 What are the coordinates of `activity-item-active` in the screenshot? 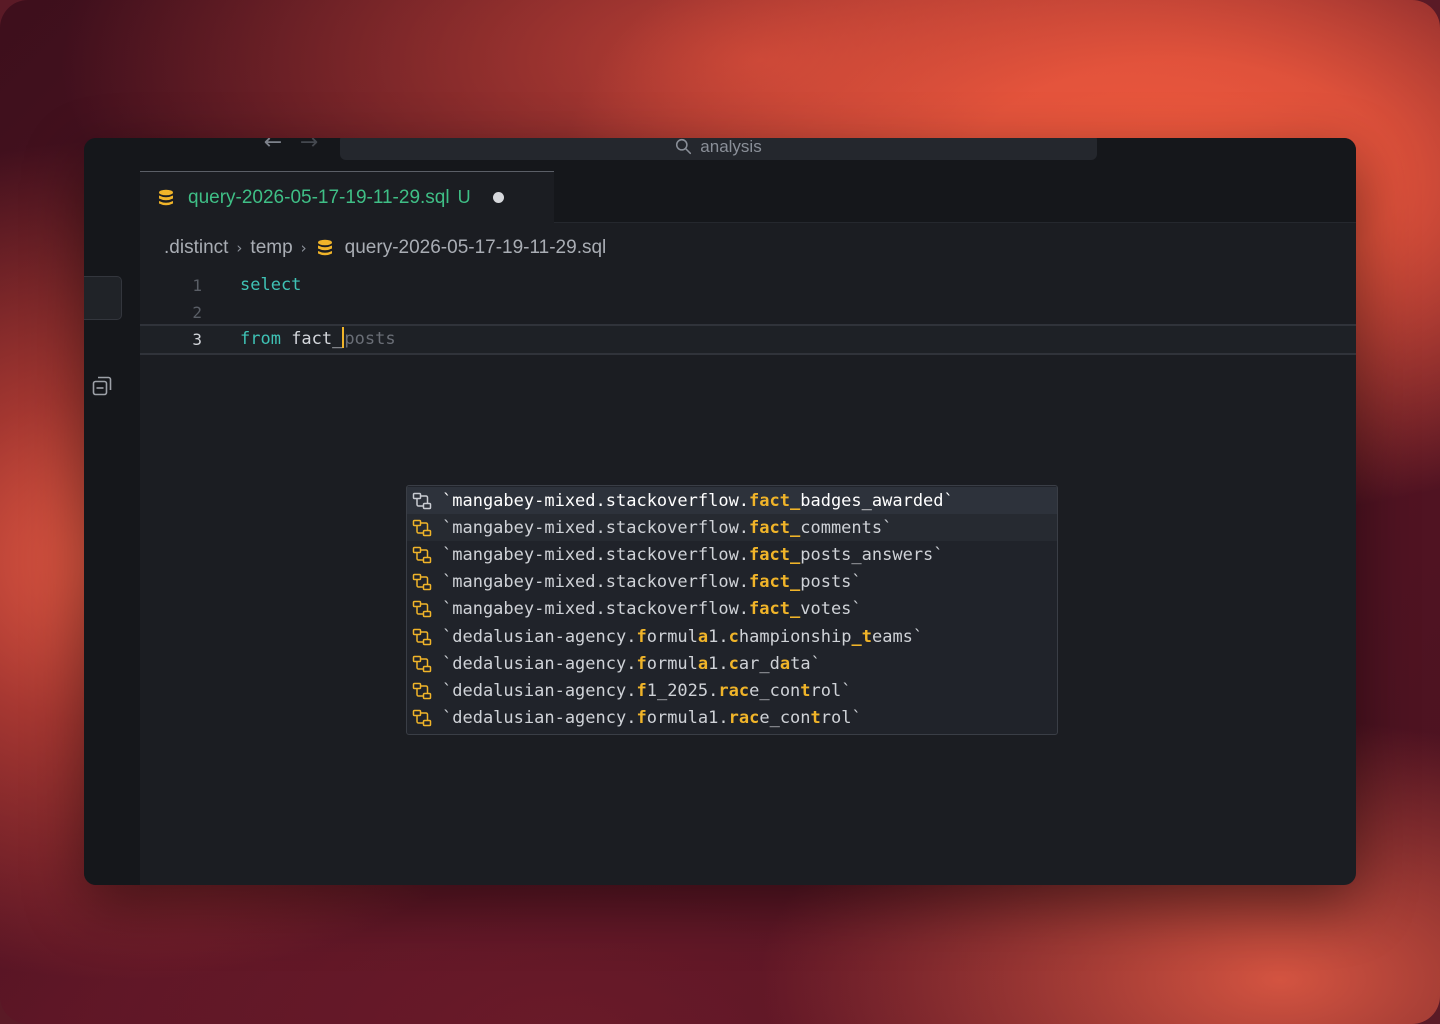 It's located at (103, 298).